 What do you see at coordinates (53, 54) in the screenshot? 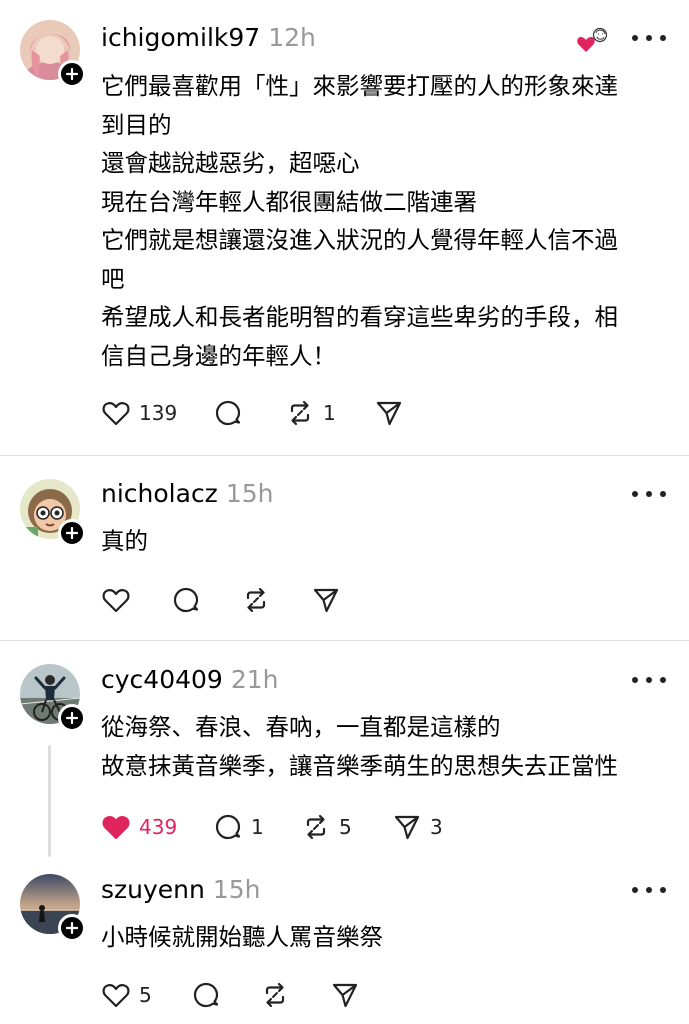
I see `avatar-ichigomilk97` at bounding box center [53, 54].